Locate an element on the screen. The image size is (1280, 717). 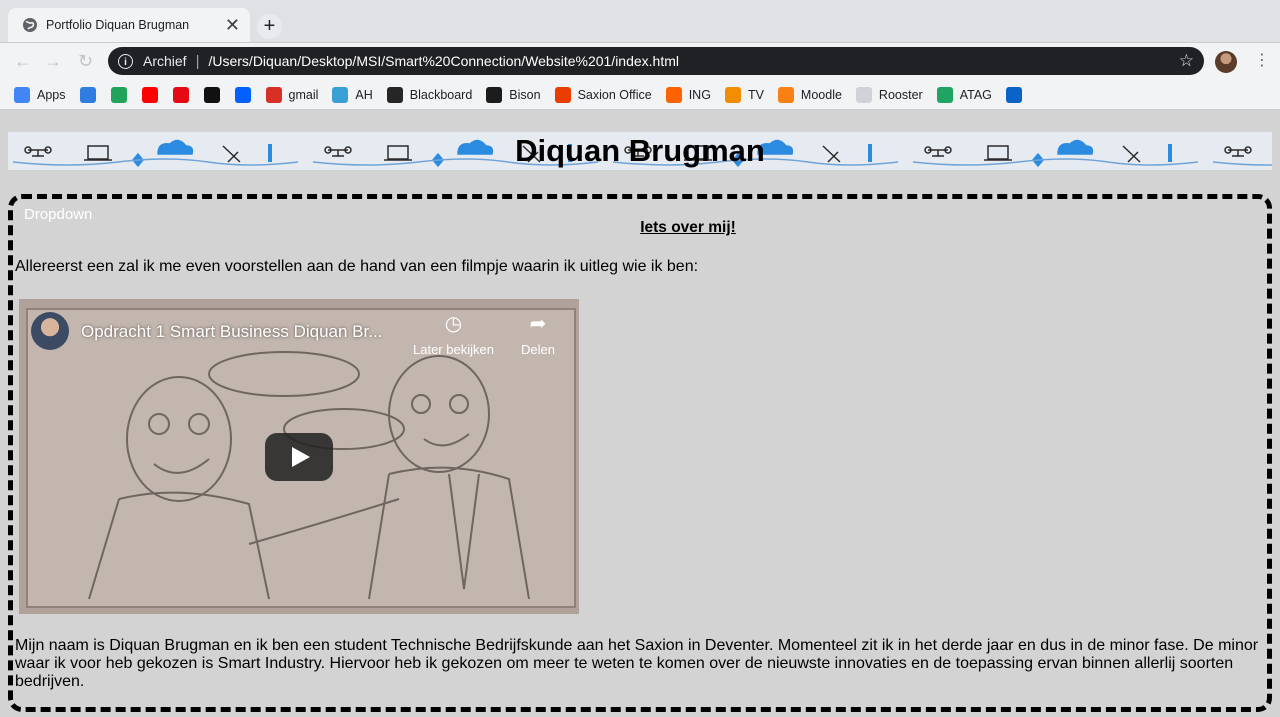
channel-avatar is located at coordinates (50, 331).